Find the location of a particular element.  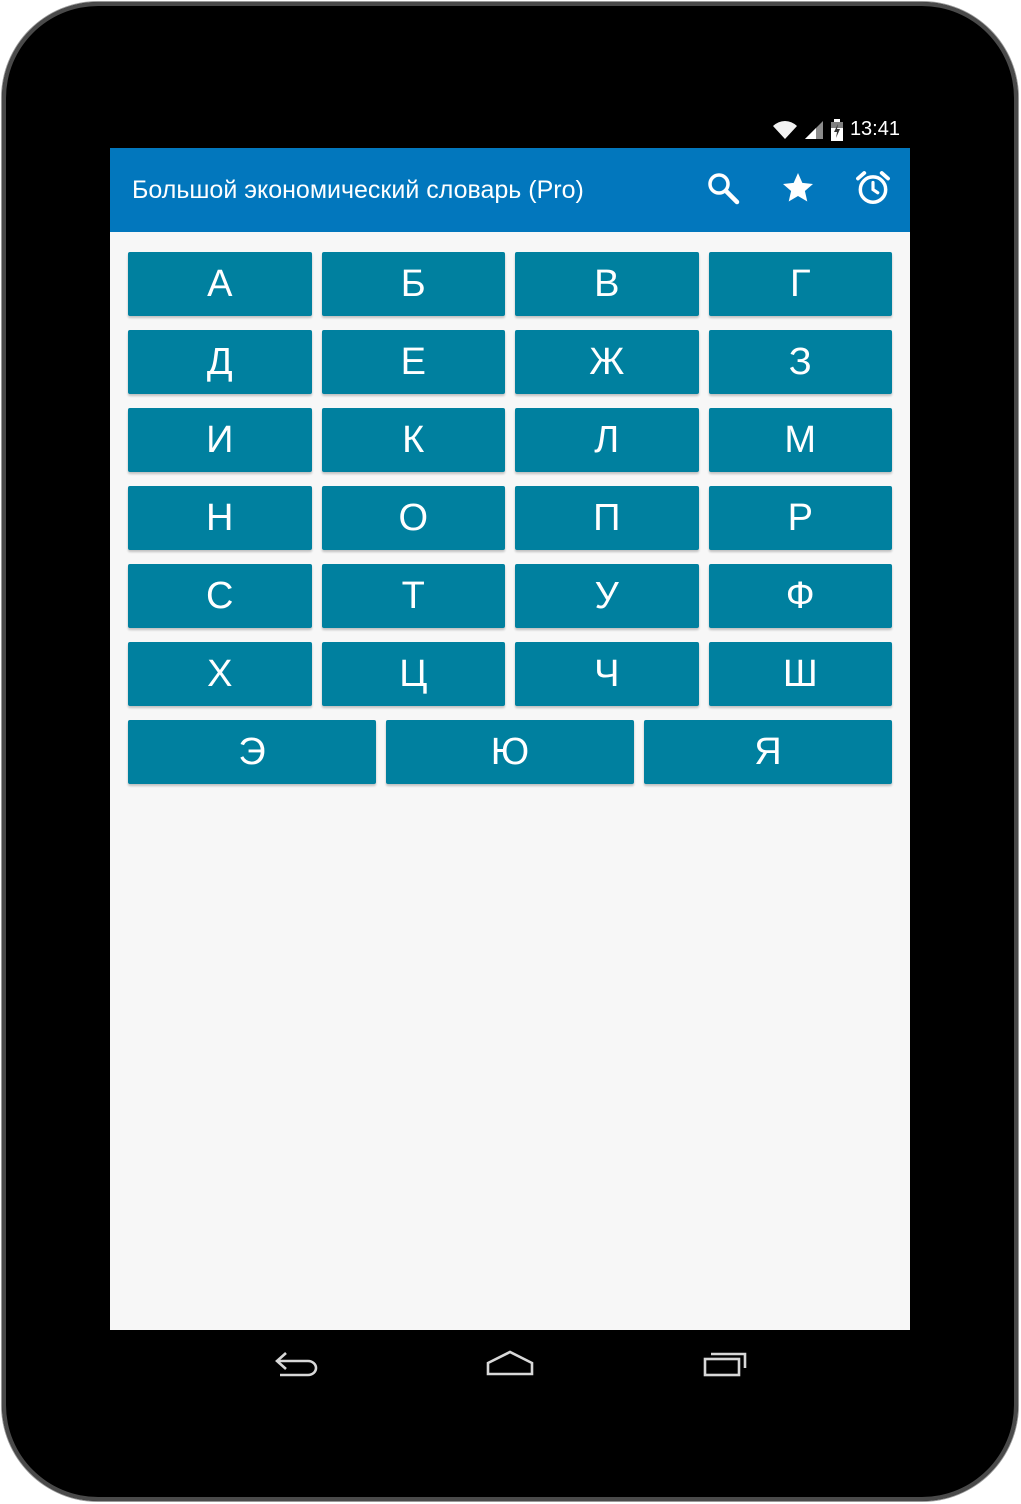

letter-button: Ж is located at coordinates (607, 362).